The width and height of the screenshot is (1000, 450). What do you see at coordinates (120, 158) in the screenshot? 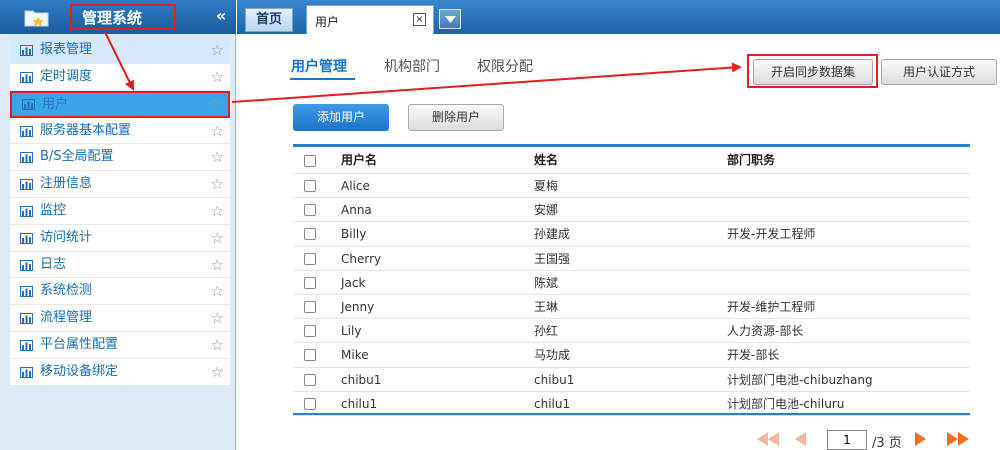
I see `sidebar-item-bs-global-config: B/S全局配置 ☆` at bounding box center [120, 158].